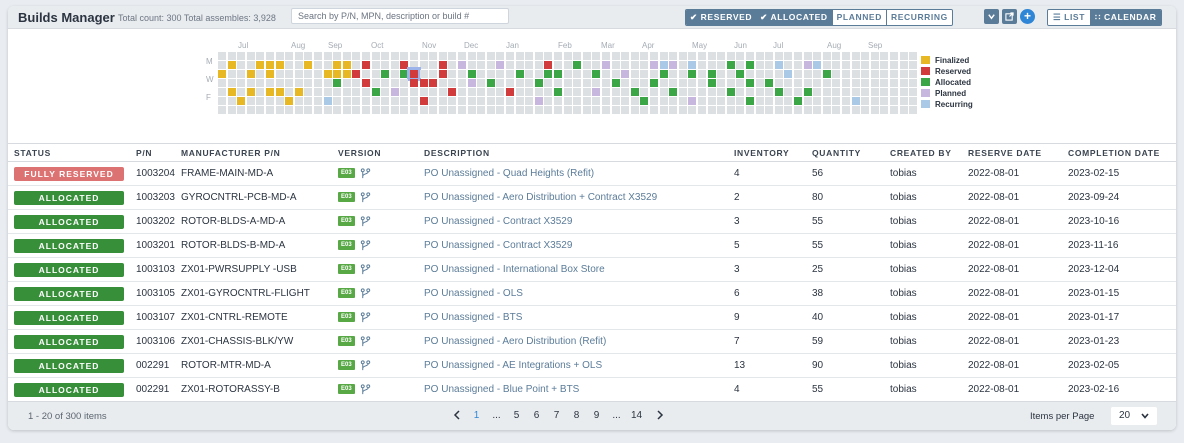 Image resolution: width=1184 pixels, height=443 pixels. I want to click on col-version: VERSION, so click(375, 152).